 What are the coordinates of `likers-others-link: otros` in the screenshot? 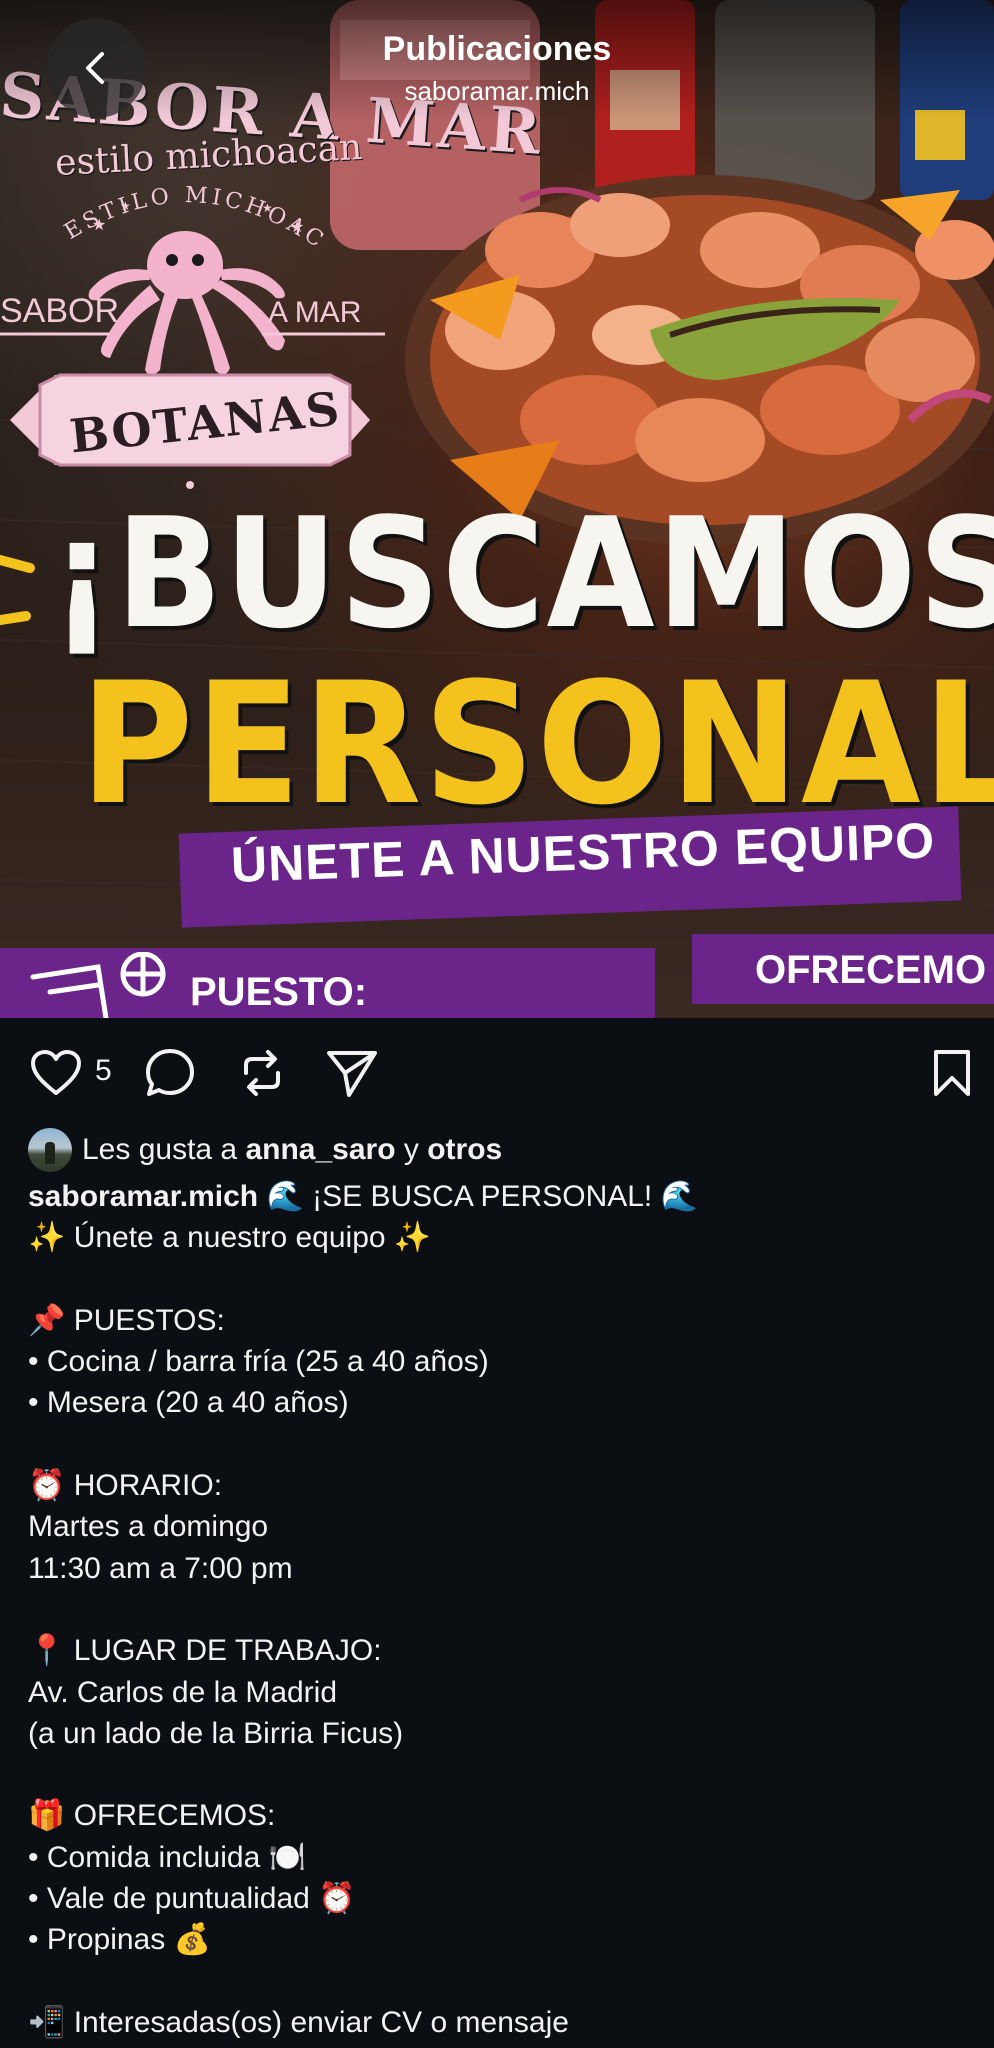 It's located at (464, 1149).